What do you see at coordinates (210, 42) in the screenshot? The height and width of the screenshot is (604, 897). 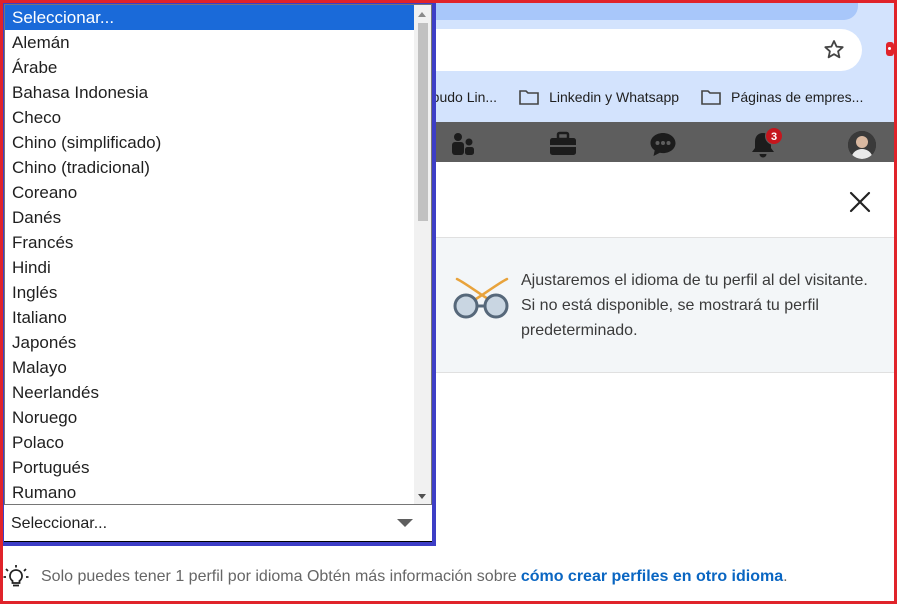 I see `language-option: Alemán` at bounding box center [210, 42].